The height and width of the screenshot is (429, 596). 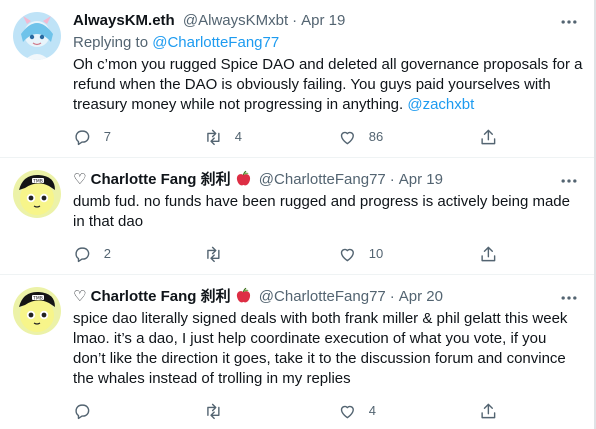 What do you see at coordinates (360, 137) in the screenshot?
I see `like-button: 86` at bounding box center [360, 137].